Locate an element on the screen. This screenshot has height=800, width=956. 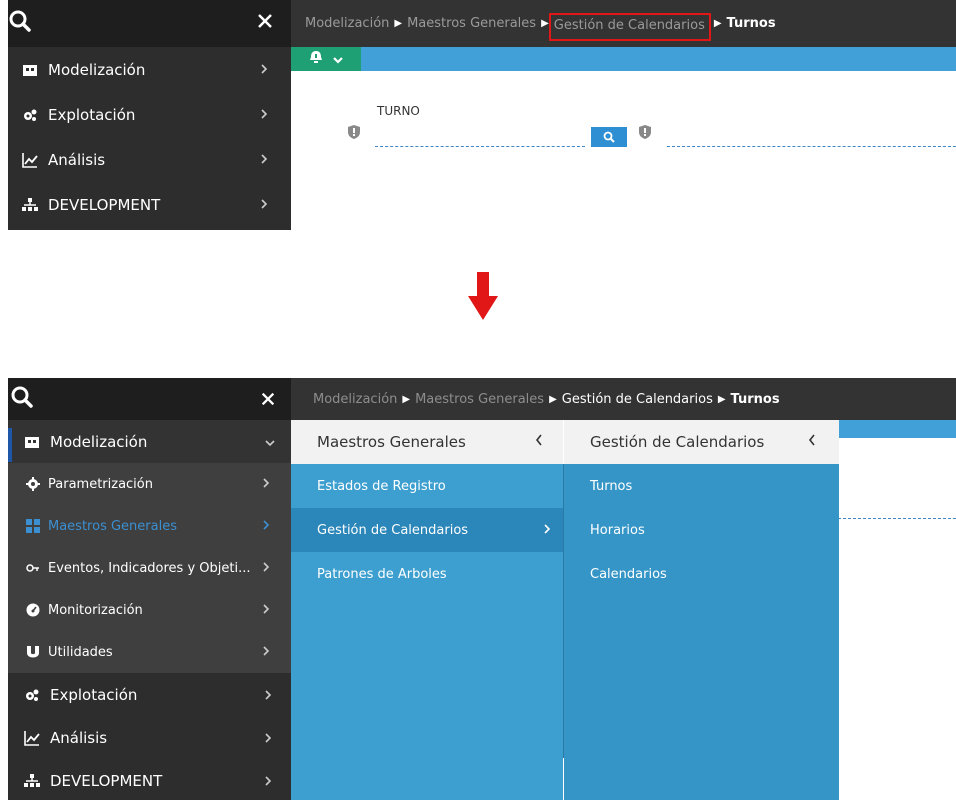
sitemap-icon is located at coordinates (30, 205).